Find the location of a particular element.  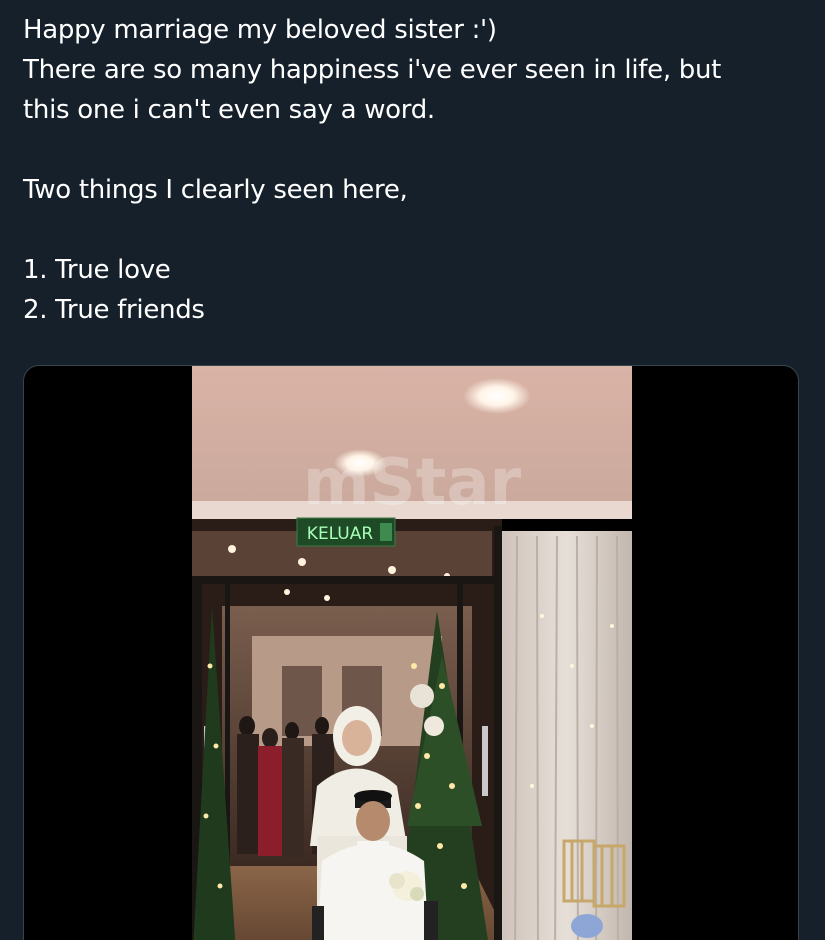

exit-sign: KELUAR is located at coordinates (340, 534).